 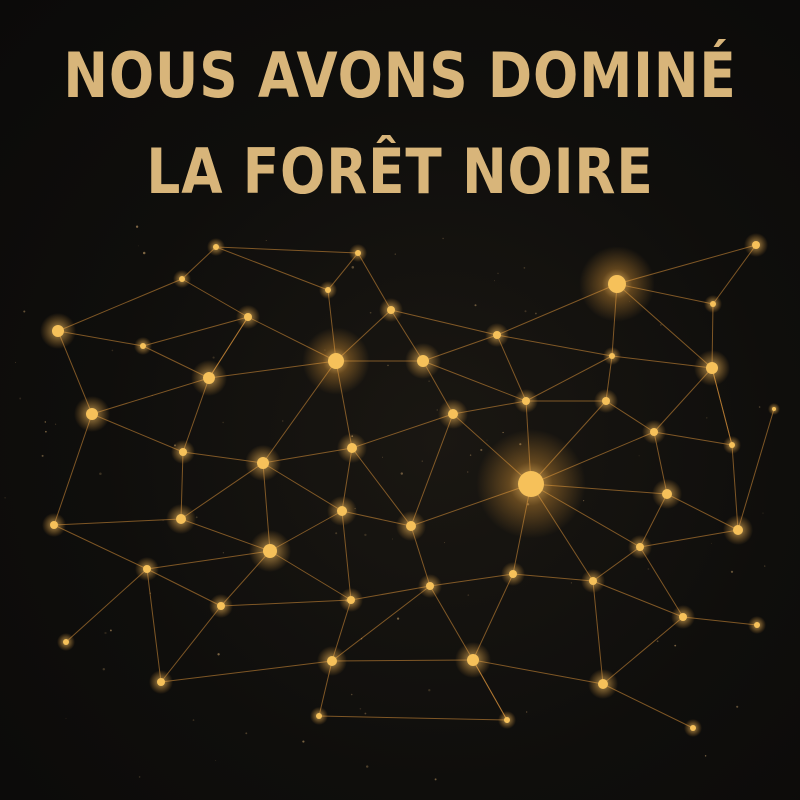 What do you see at coordinates (400, 75) in the screenshot?
I see `headline-line-1: NOUS AVONS DOMINÉ` at bounding box center [400, 75].